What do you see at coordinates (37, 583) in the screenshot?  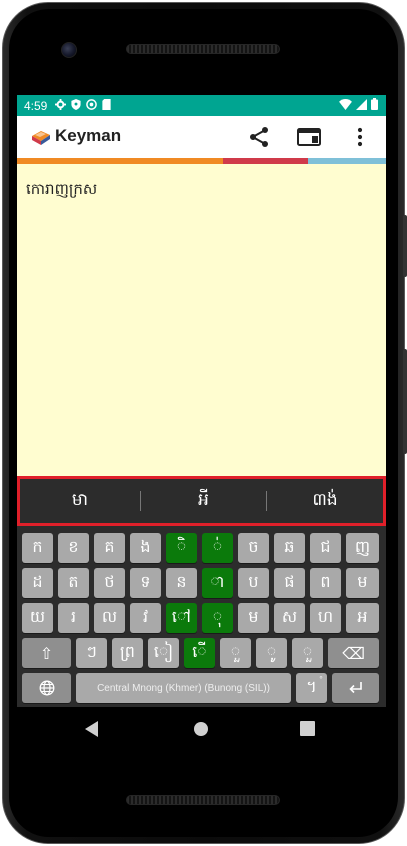 I see `key: ដ` at bounding box center [37, 583].